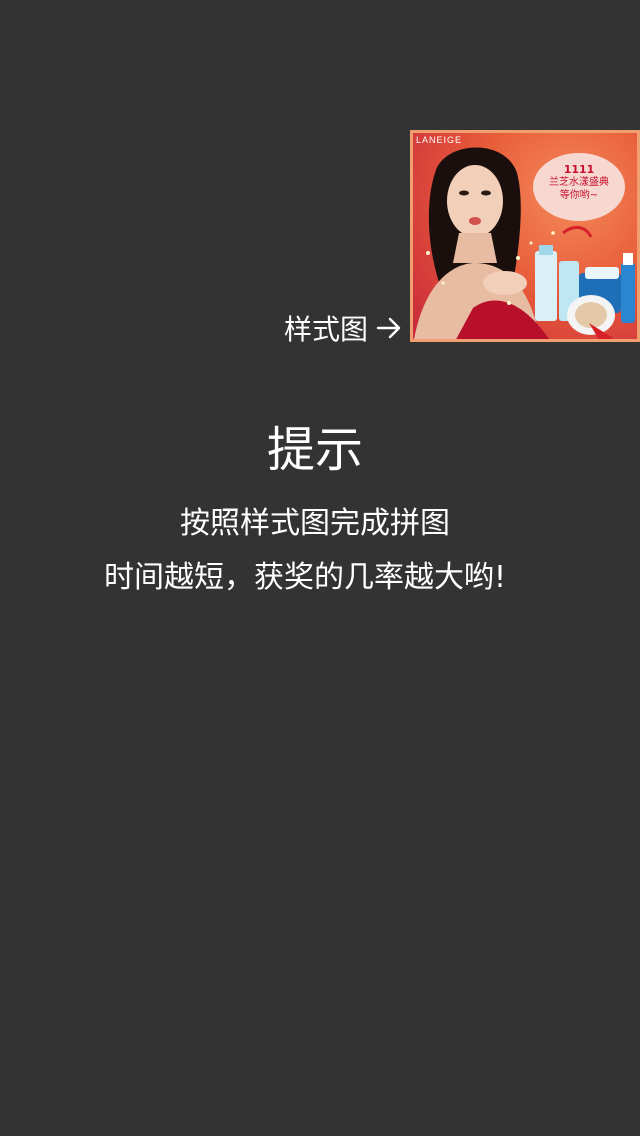  Describe the element at coordinates (525, 236) in the screenshot. I see `sample-image: LANEIGE 1111 兰芝水漾盛典 等你哟~` at that location.